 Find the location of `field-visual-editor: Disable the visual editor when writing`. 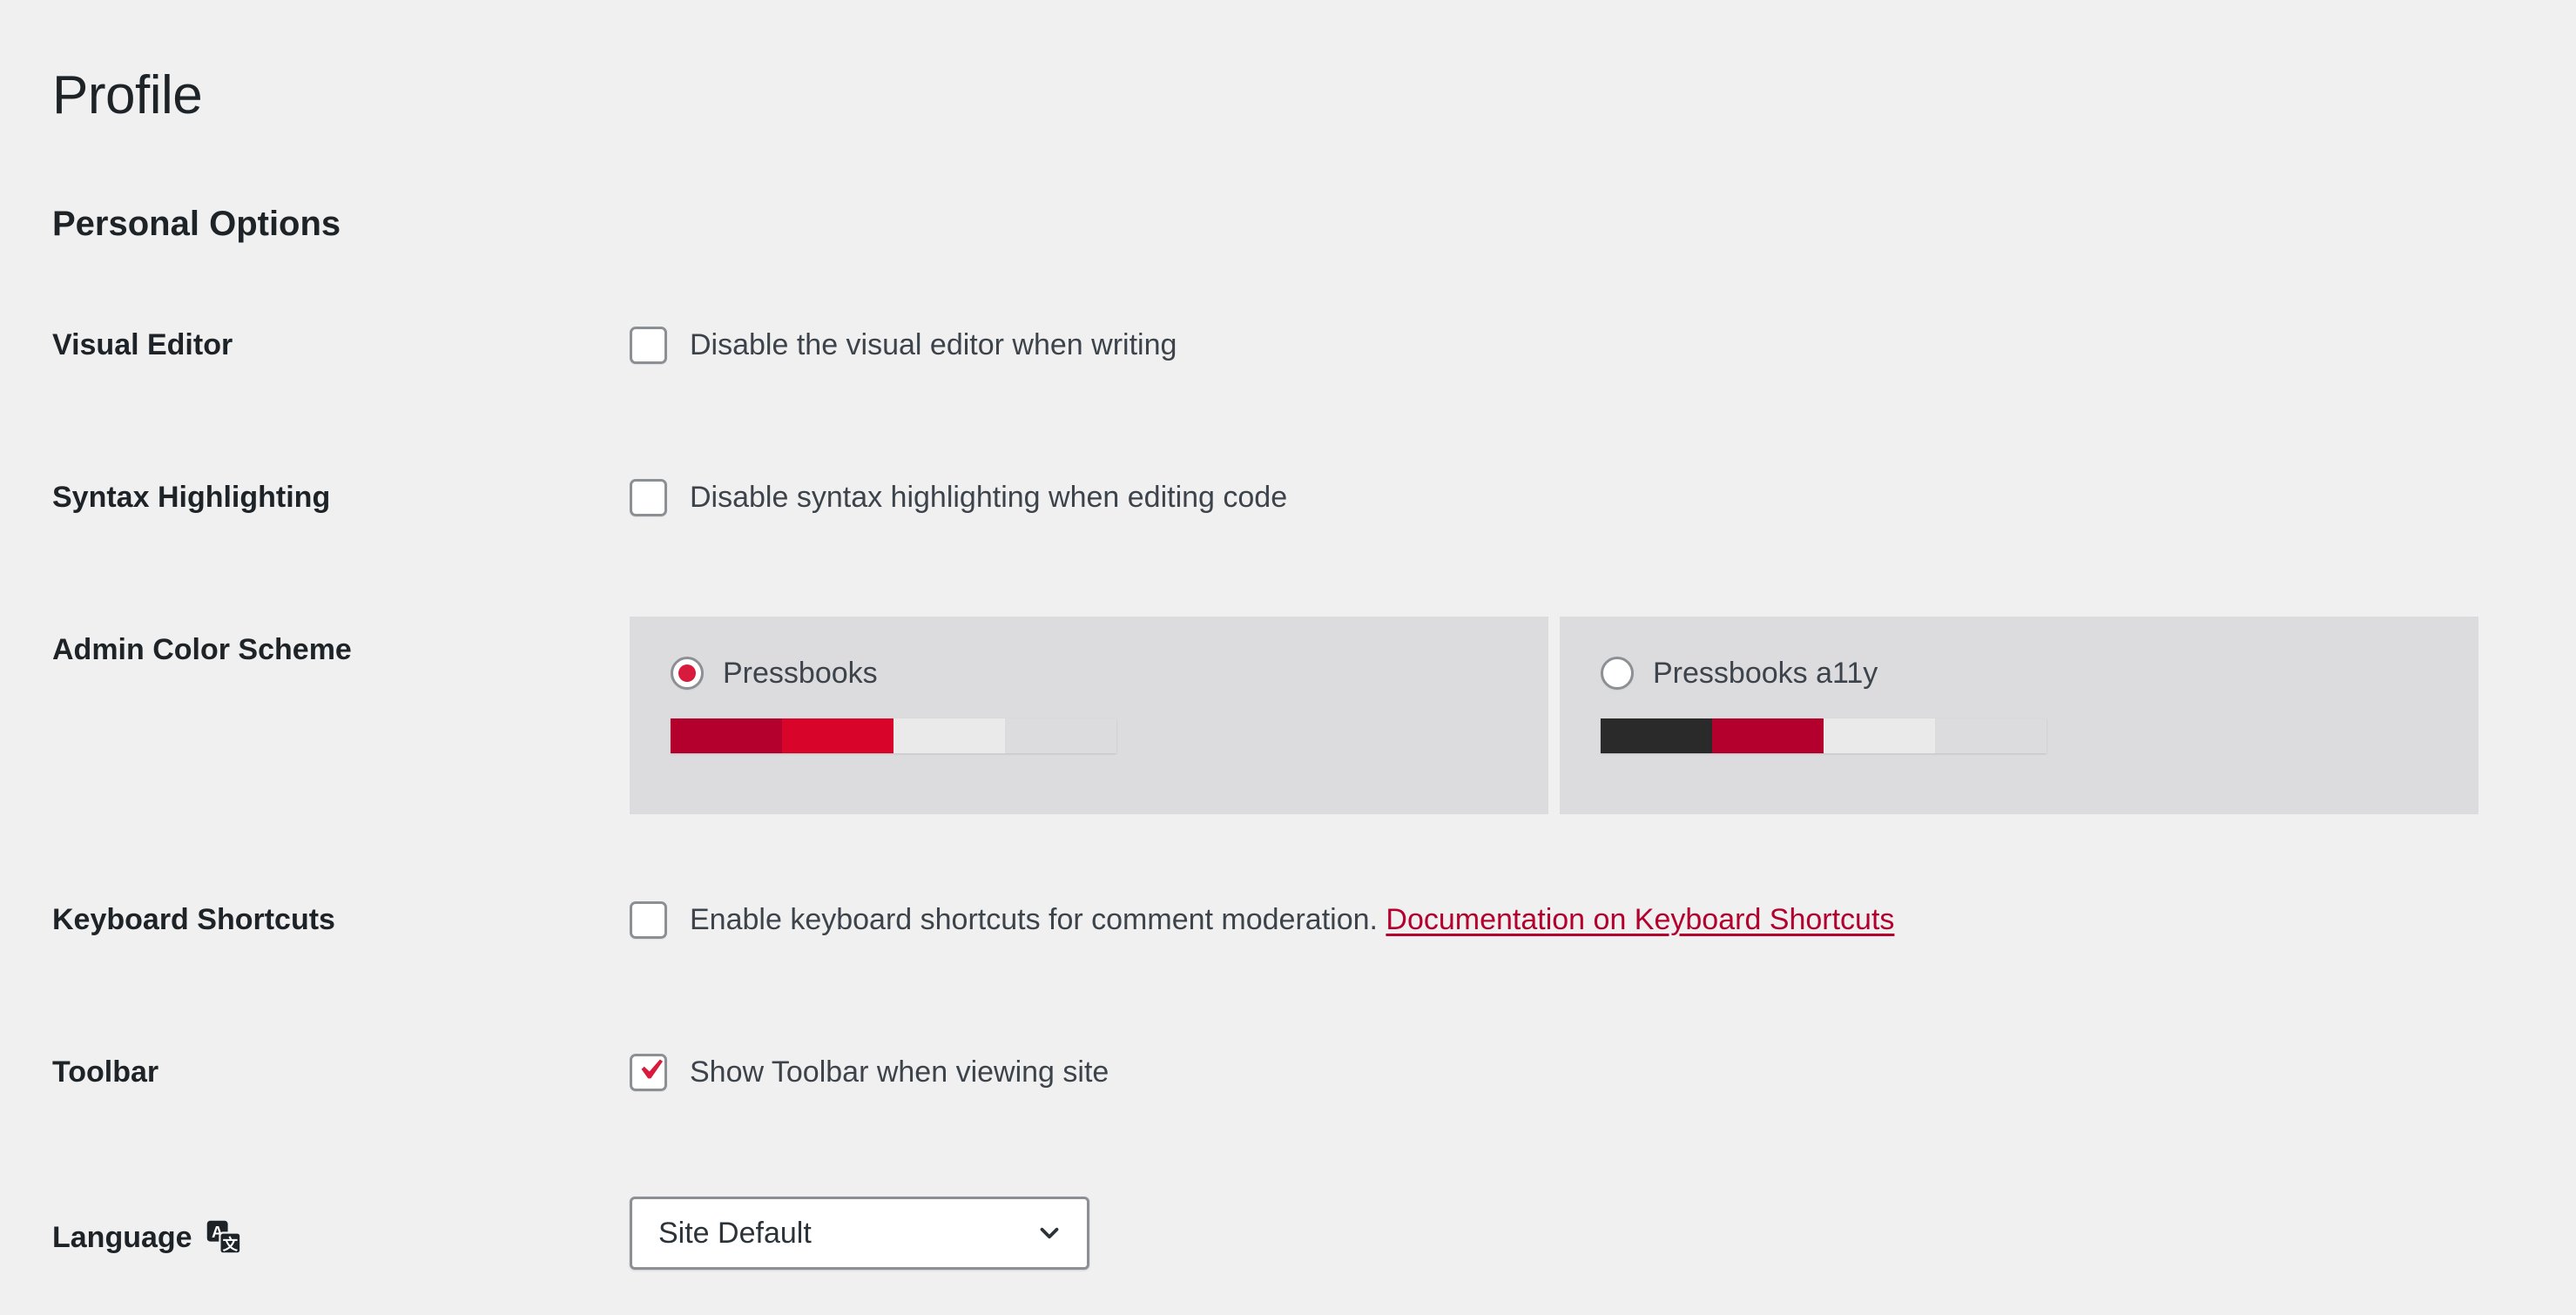

field-visual-editor: Disable the visual editor when writing is located at coordinates (1603, 345).